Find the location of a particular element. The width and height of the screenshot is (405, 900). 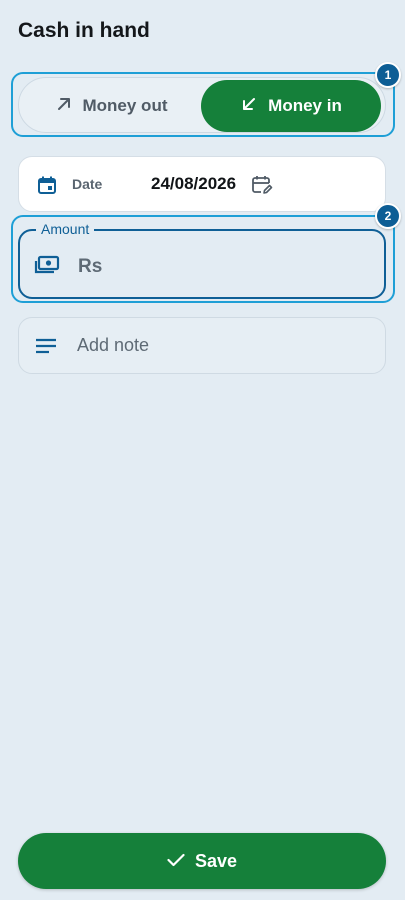

date-value: 24/08/2026 is located at coordinates (193, 184).